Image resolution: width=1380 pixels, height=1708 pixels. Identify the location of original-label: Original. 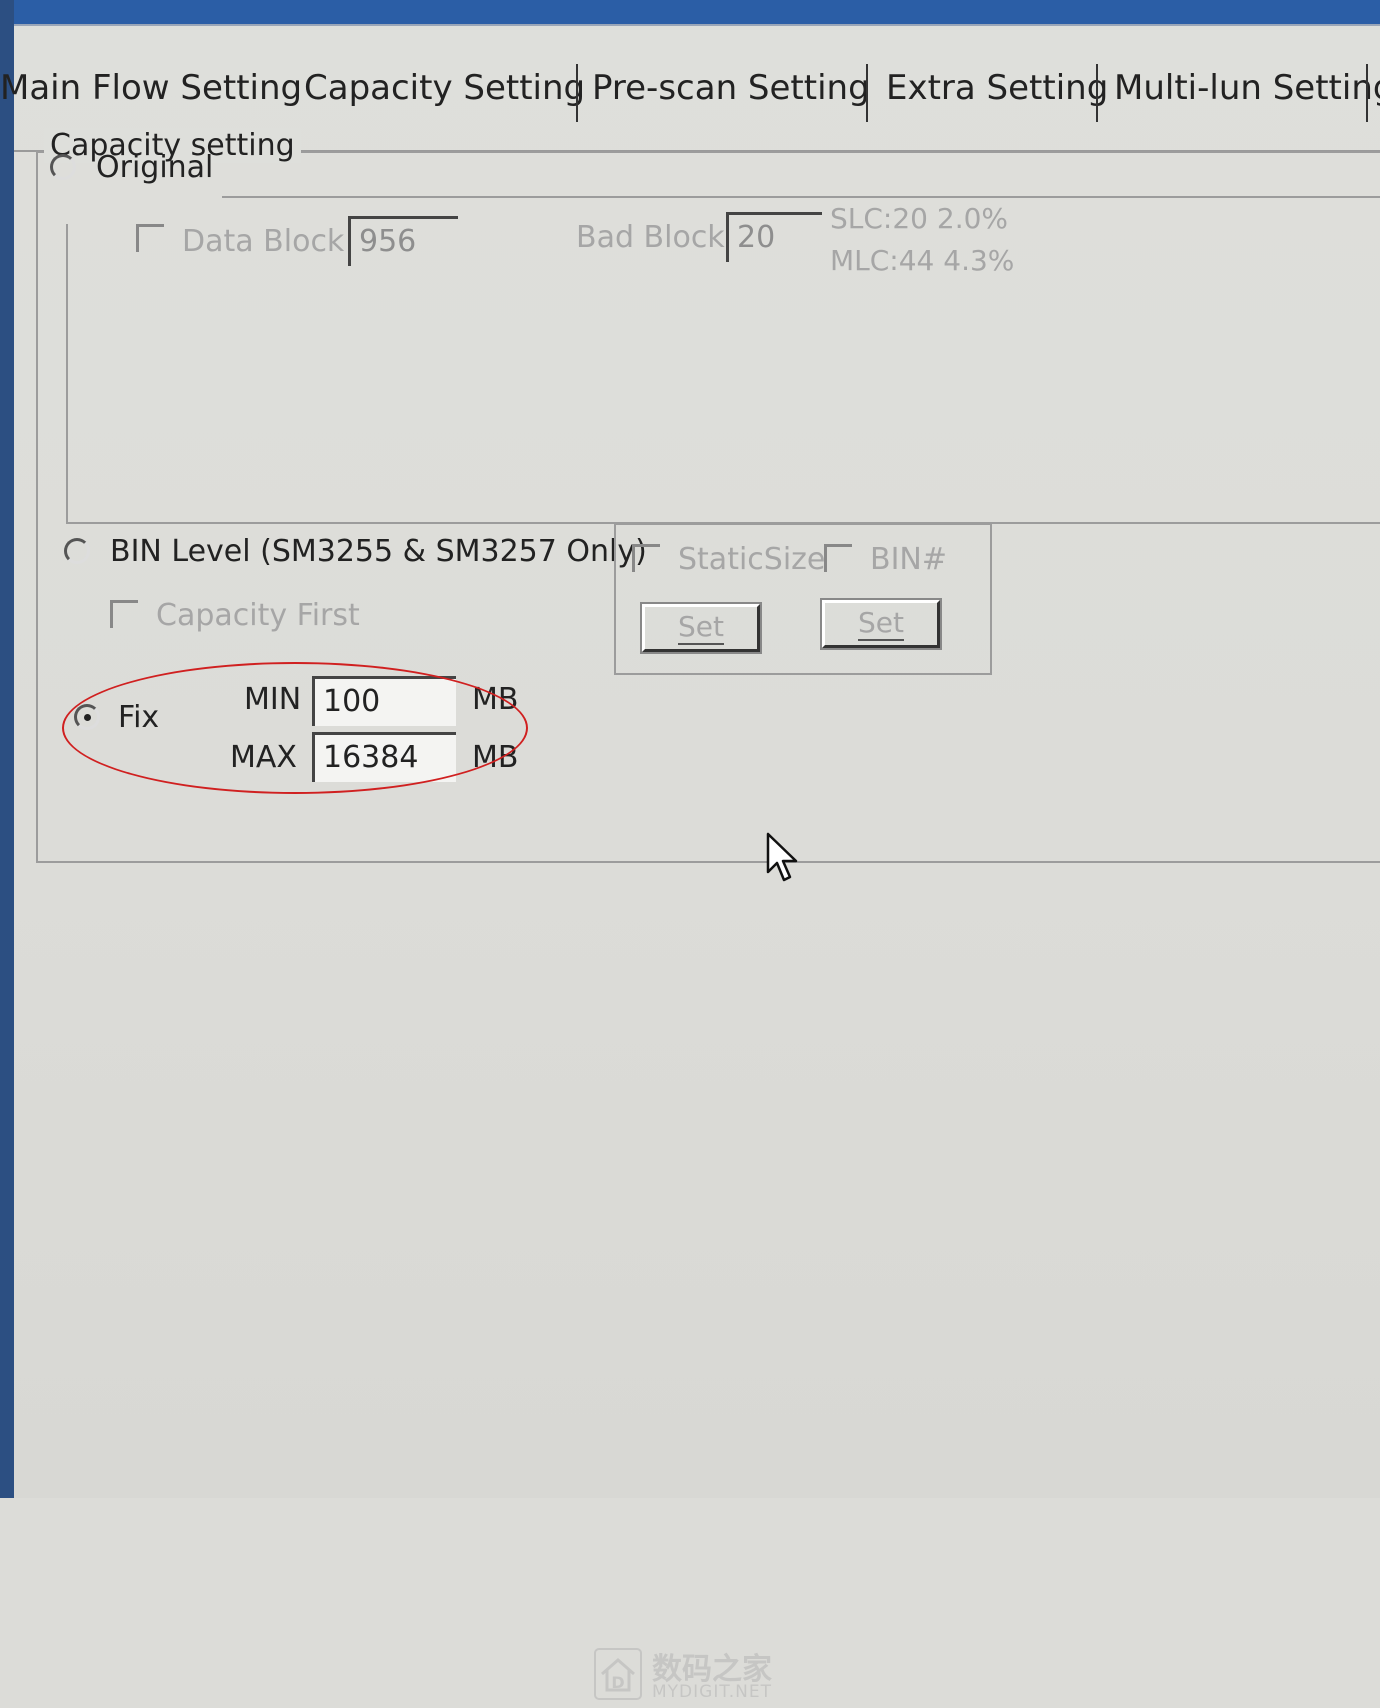
(155, 167).